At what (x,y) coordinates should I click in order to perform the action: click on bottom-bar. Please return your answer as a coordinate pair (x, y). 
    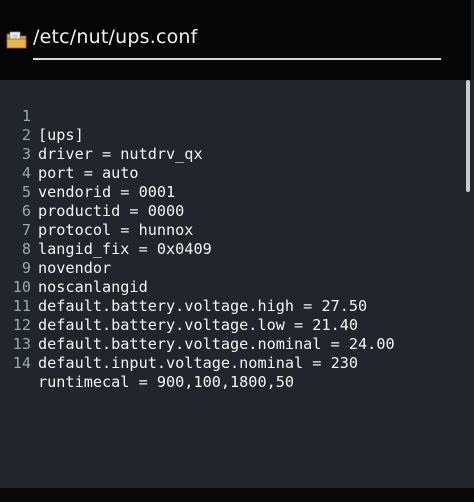
    Looking at the image, I should click on (237, 495).